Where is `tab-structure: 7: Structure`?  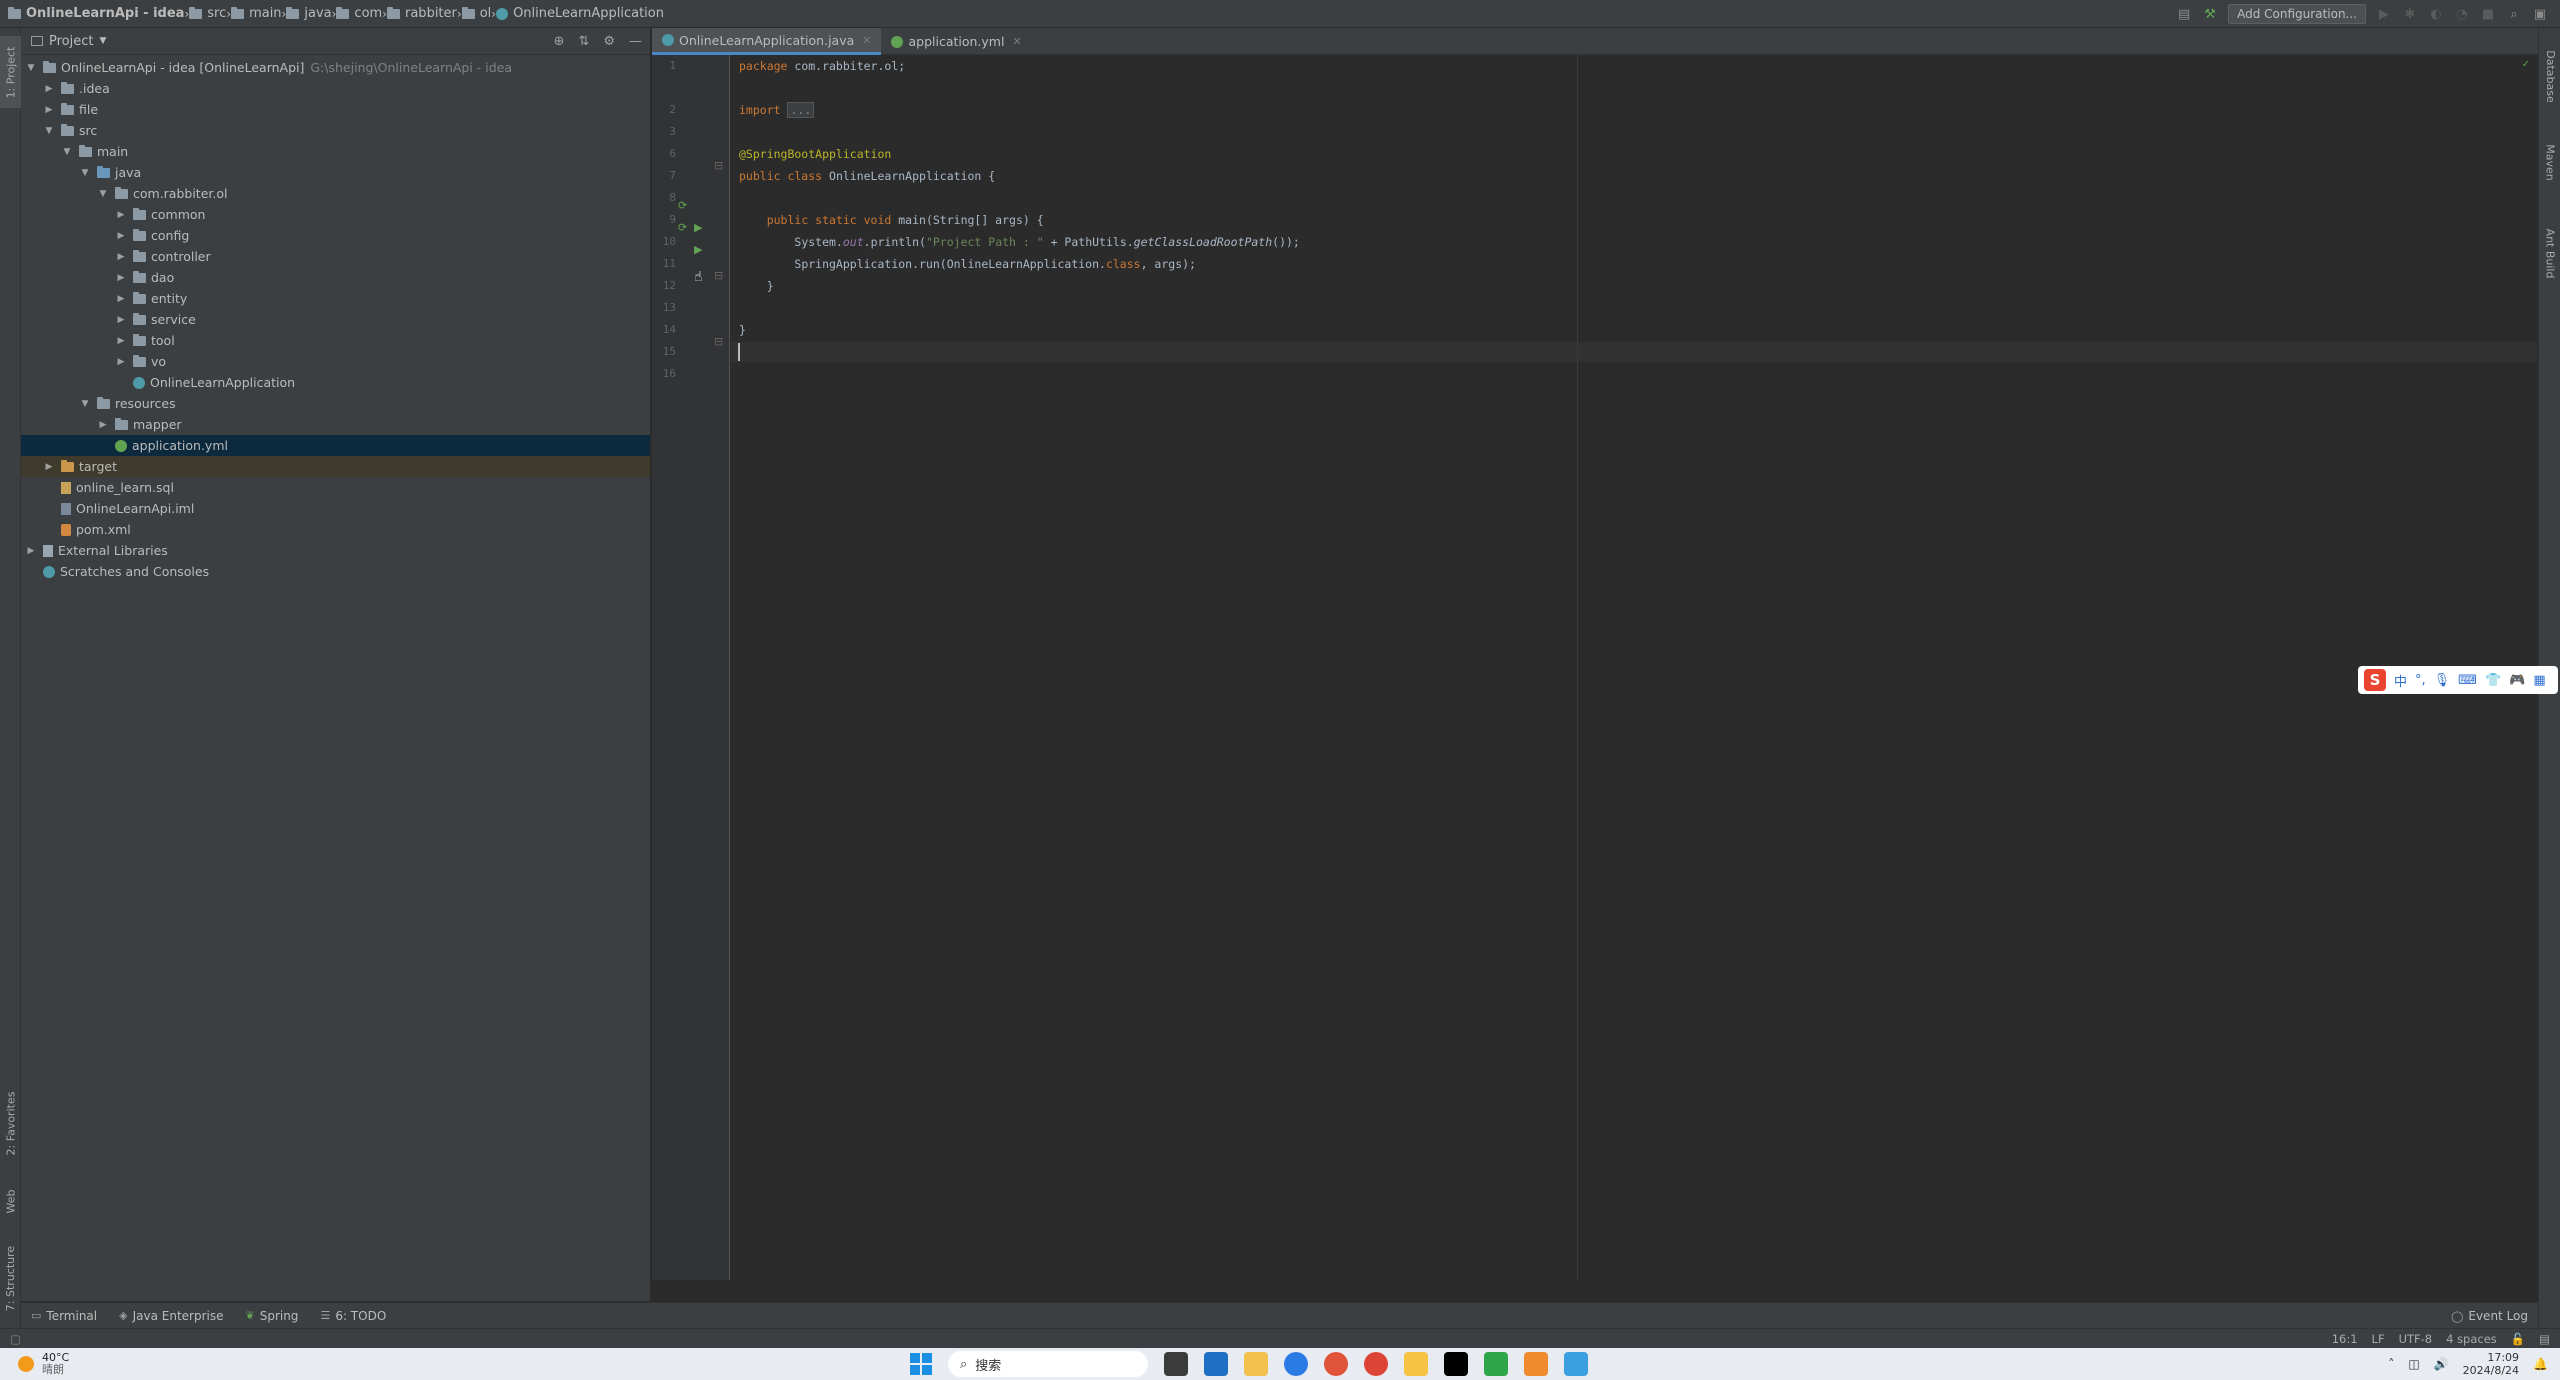 tab-structure: 7: Structure is located at coordinates (10, 1278).